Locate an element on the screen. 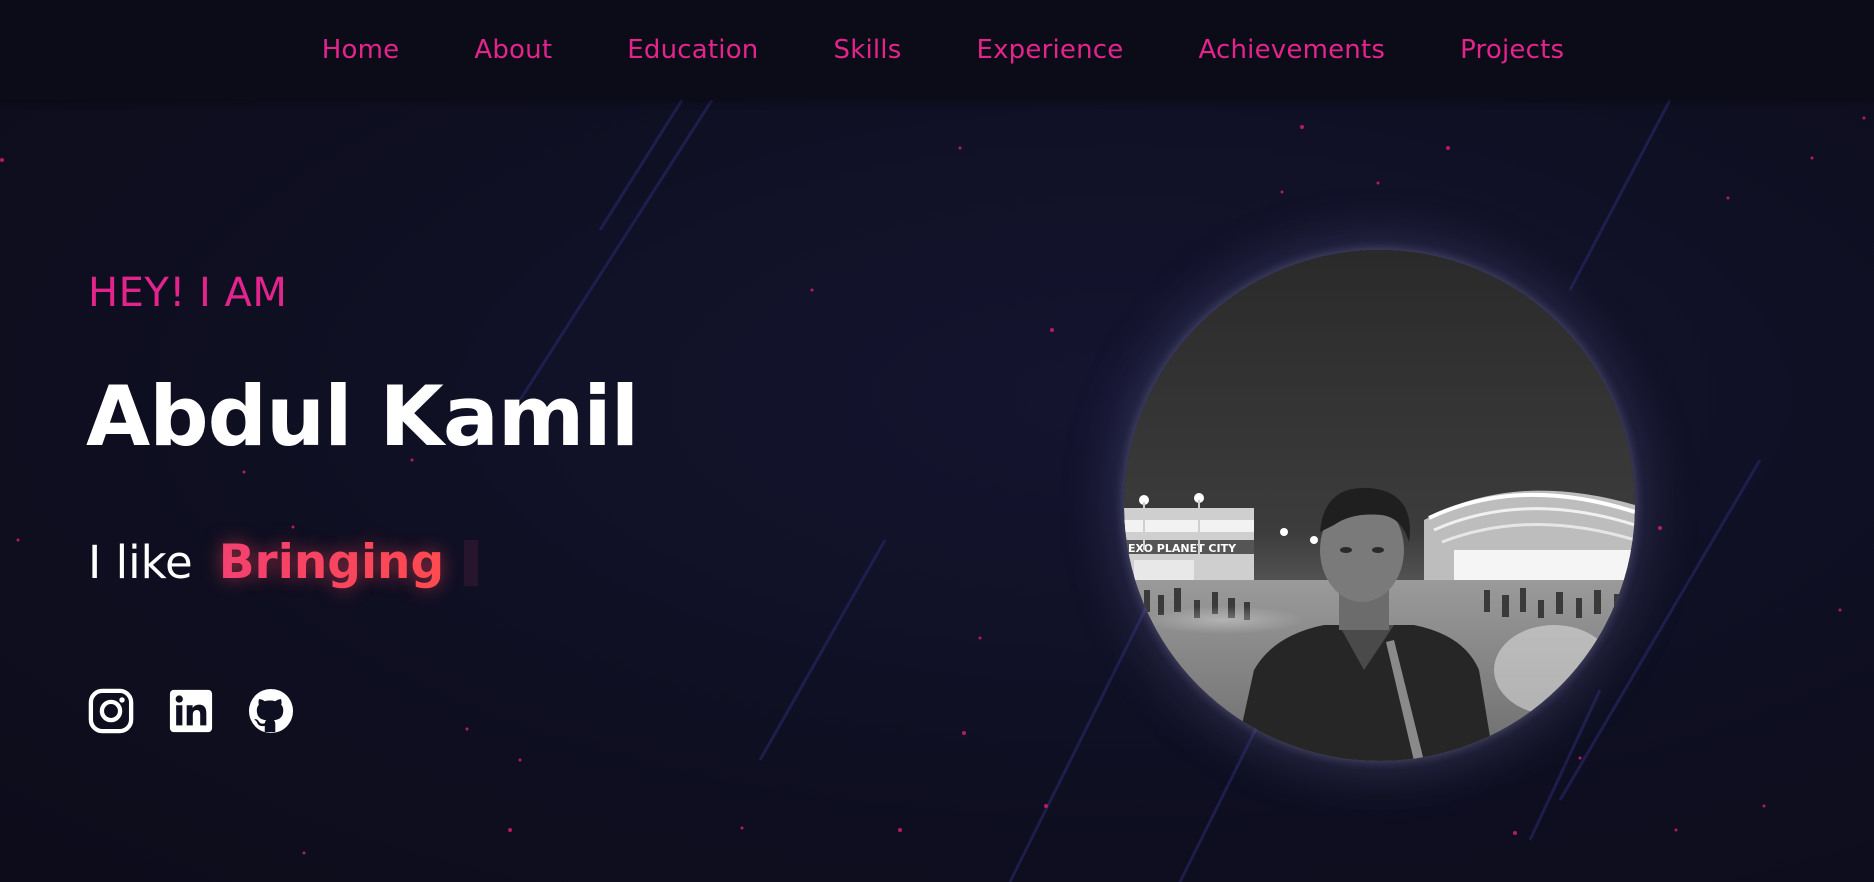  nav-item-about: About is located at coordinates (513, 50).